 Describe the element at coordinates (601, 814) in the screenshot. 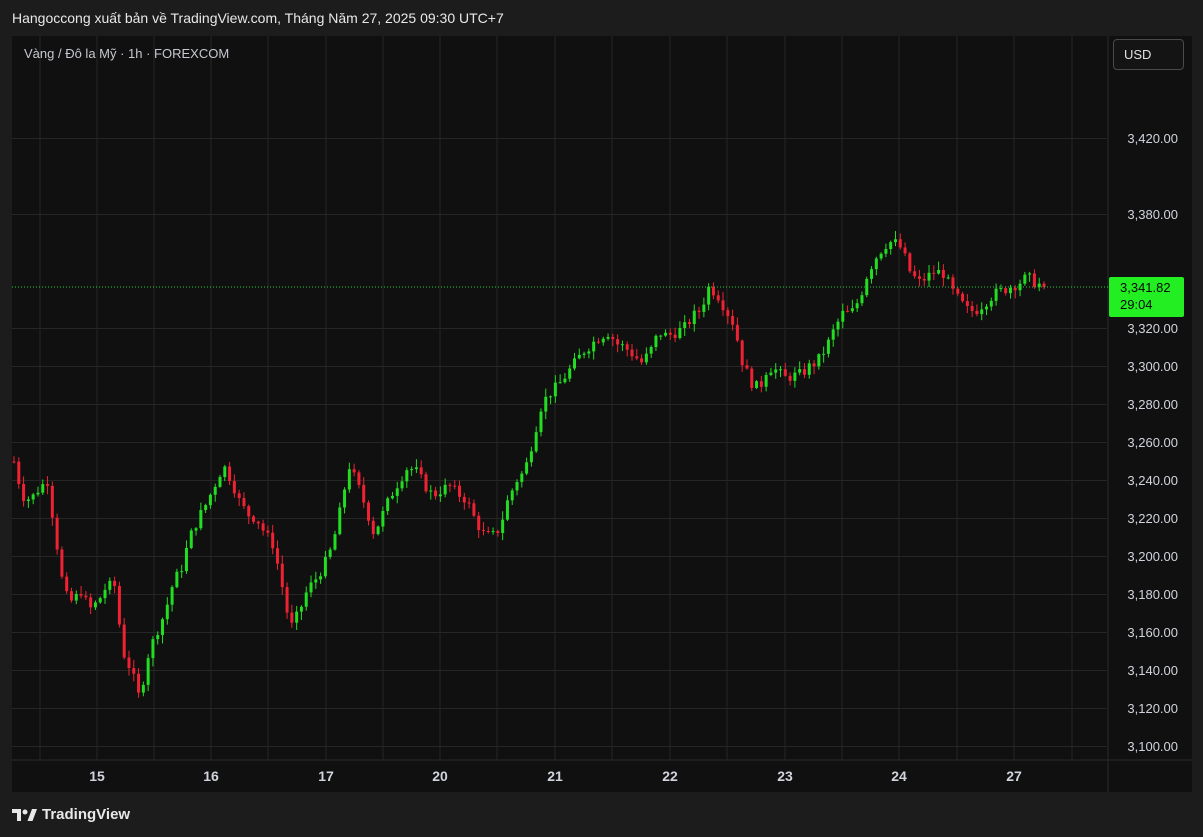

I see `footer: TradingView` at that location.